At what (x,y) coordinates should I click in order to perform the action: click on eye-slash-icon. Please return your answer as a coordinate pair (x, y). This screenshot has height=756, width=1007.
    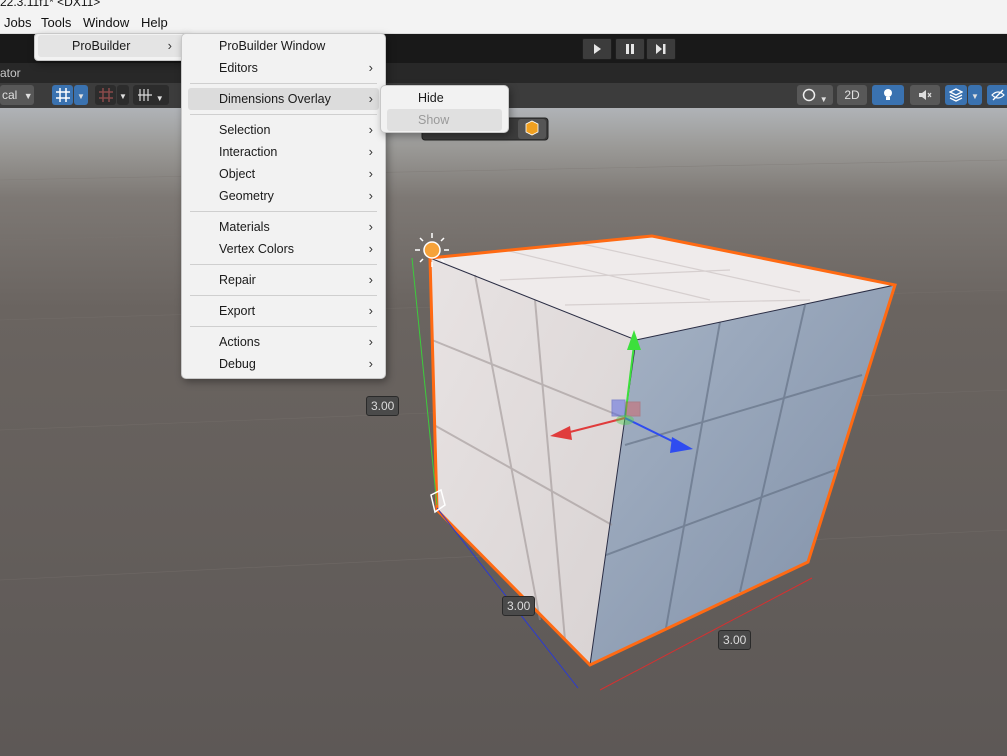
    Looking at the image, I should click on (998, 95).